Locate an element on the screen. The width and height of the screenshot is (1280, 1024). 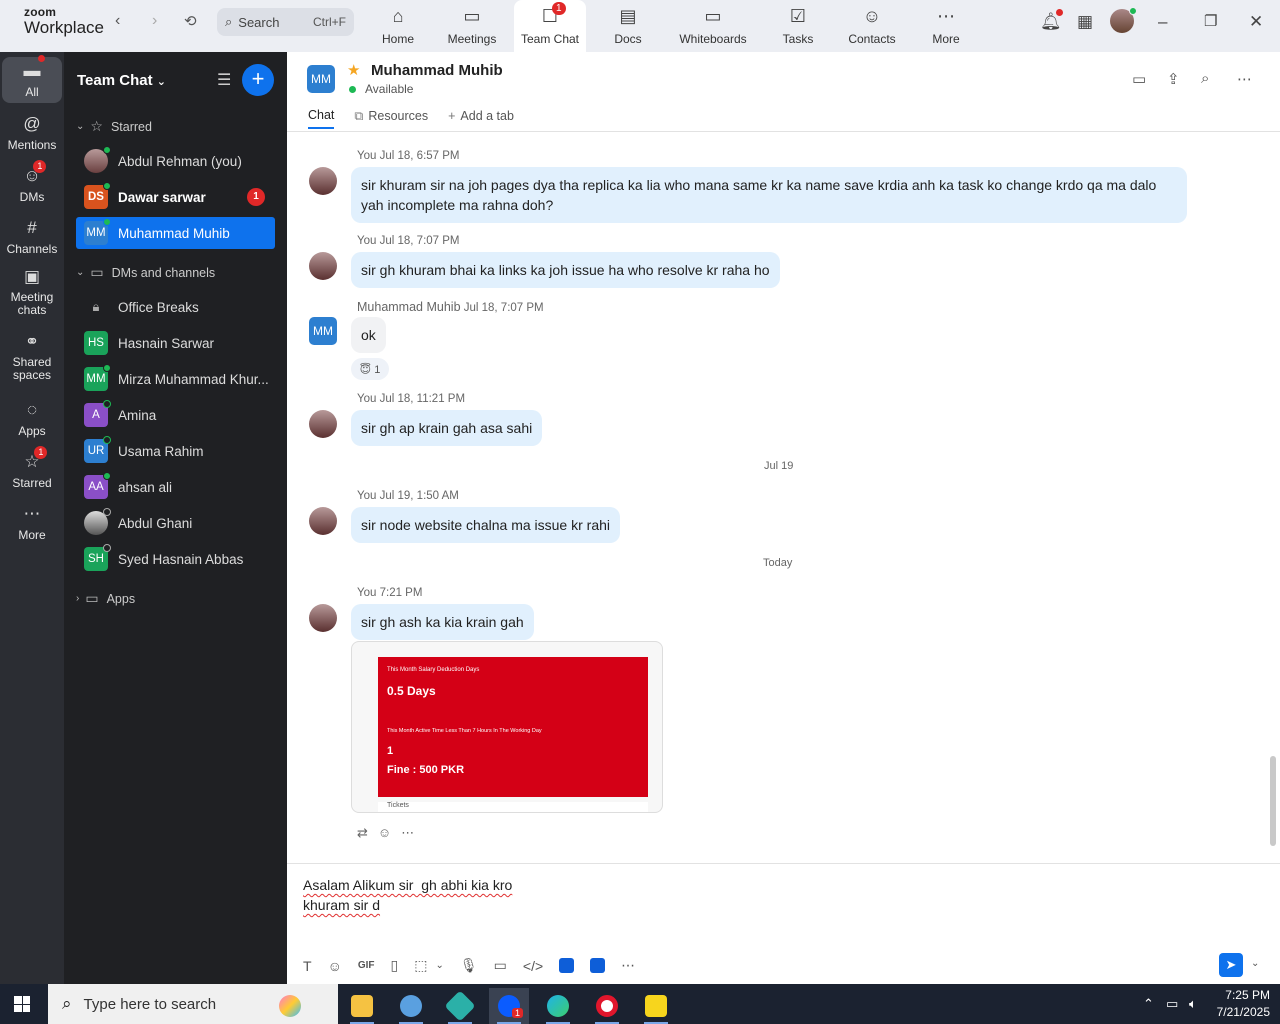
back-arrow-icon: ‹ is located at coordinates (117, 21).